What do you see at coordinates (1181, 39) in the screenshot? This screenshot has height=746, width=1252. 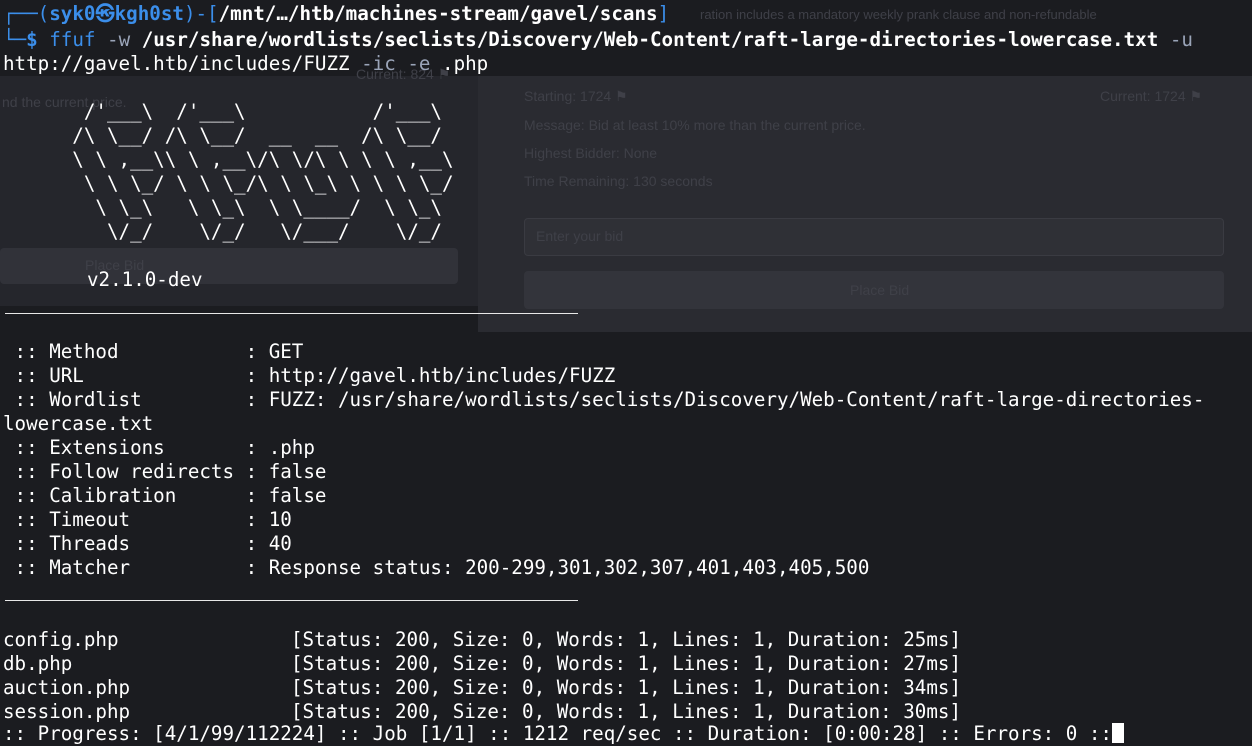 I see `command-flag-u: -u` at bounding box center [1181, 39].